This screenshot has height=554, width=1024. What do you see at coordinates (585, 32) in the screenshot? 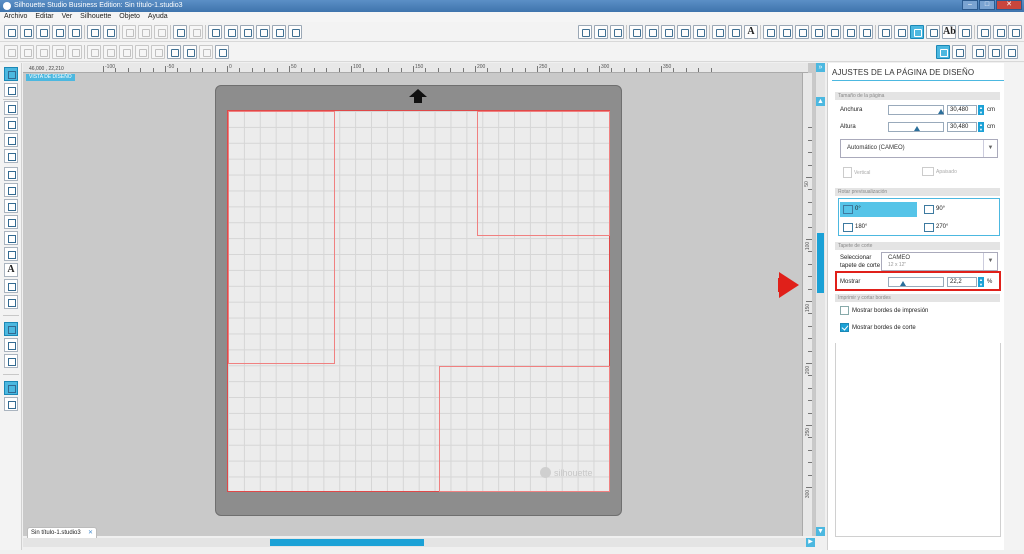
I see `fill-color-icon` at bounding box center [585, 32].